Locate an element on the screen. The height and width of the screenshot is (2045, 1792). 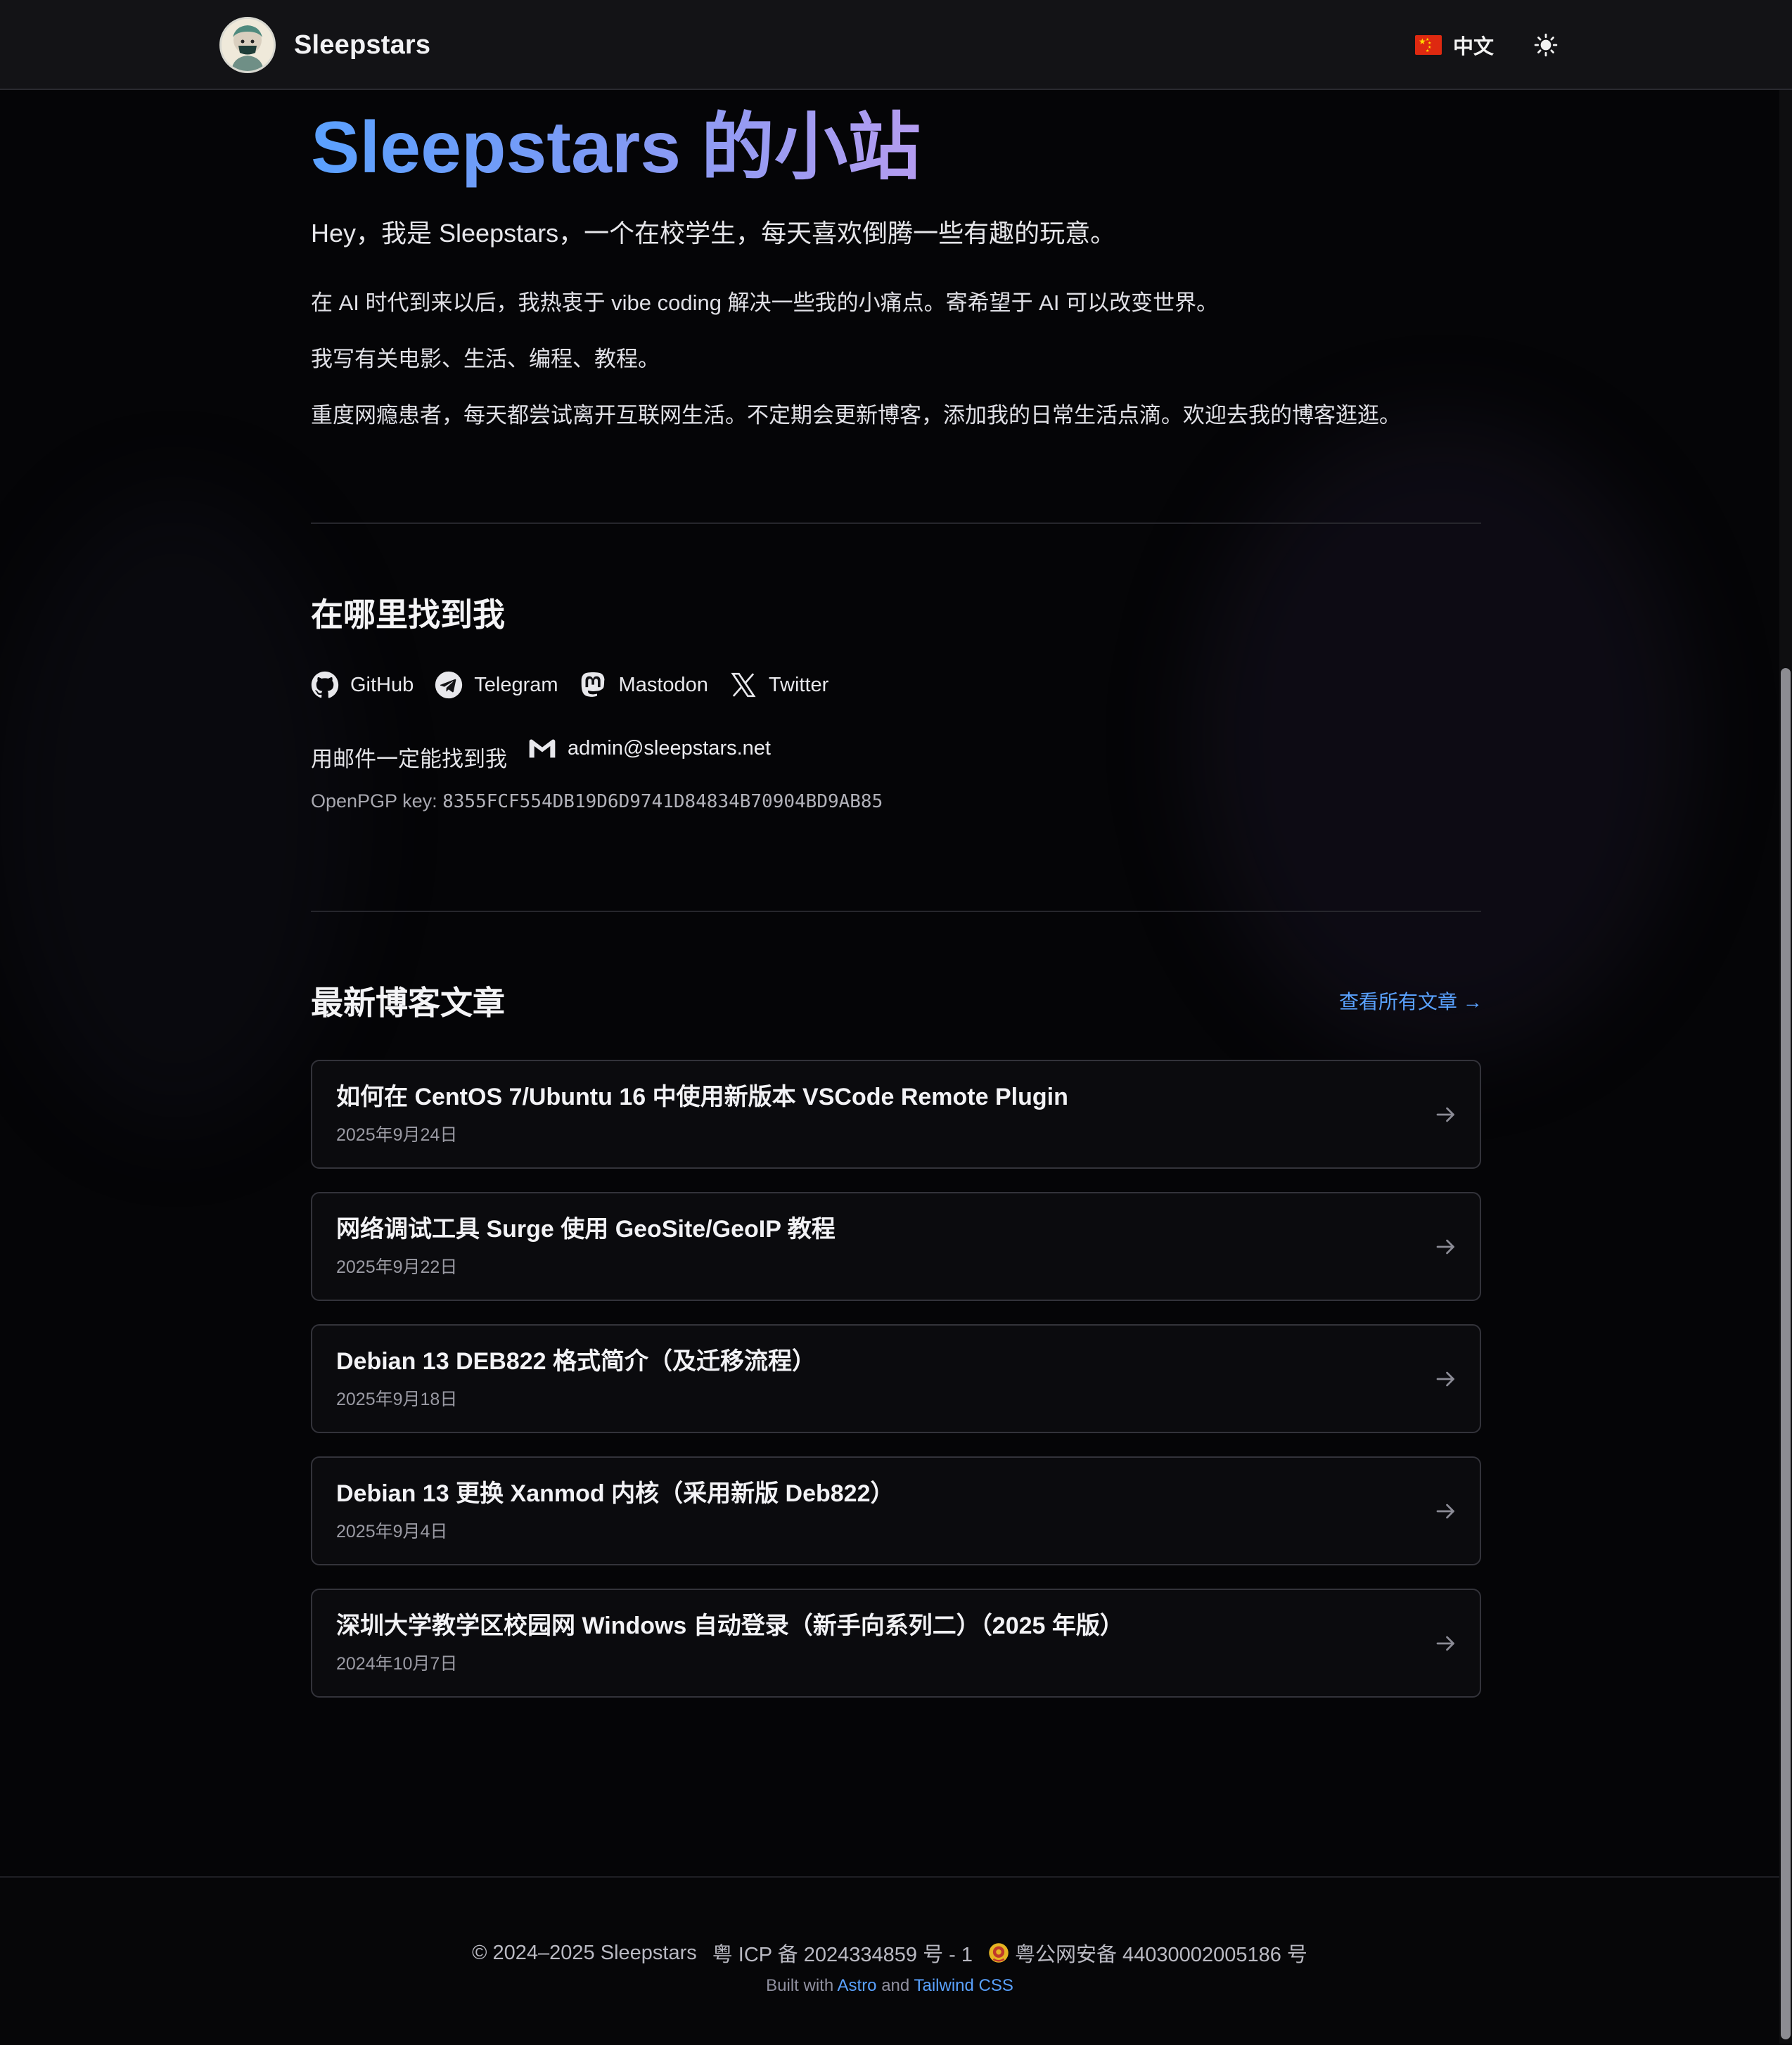
china-flag-icon: ★ ★ ★ ★ ★ is located at coordinates (1428, 45).